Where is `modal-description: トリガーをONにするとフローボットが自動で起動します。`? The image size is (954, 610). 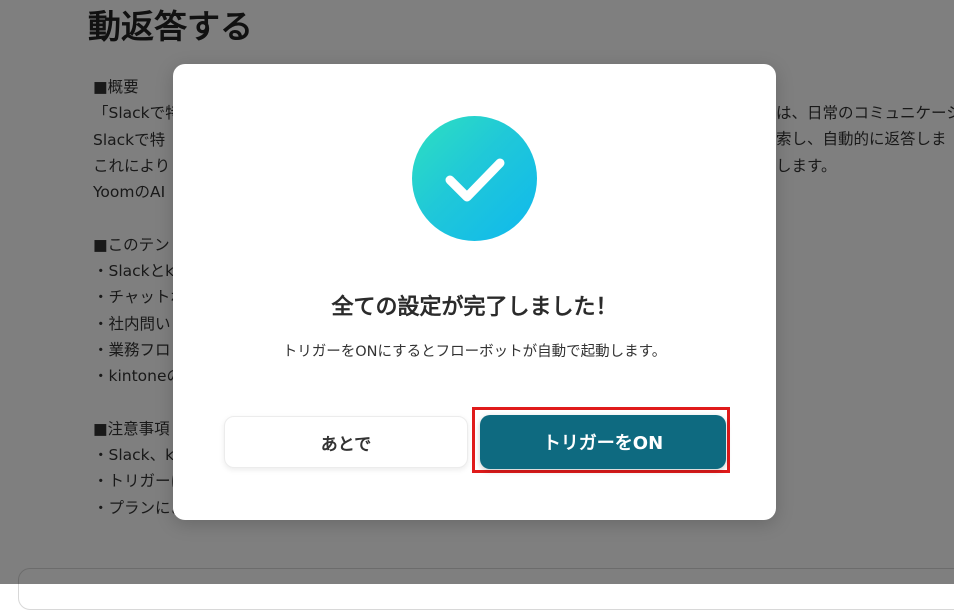 modal-description: トリガーをONにするとフローボットが自動で起動します。 is located at coordinates (474, 352).